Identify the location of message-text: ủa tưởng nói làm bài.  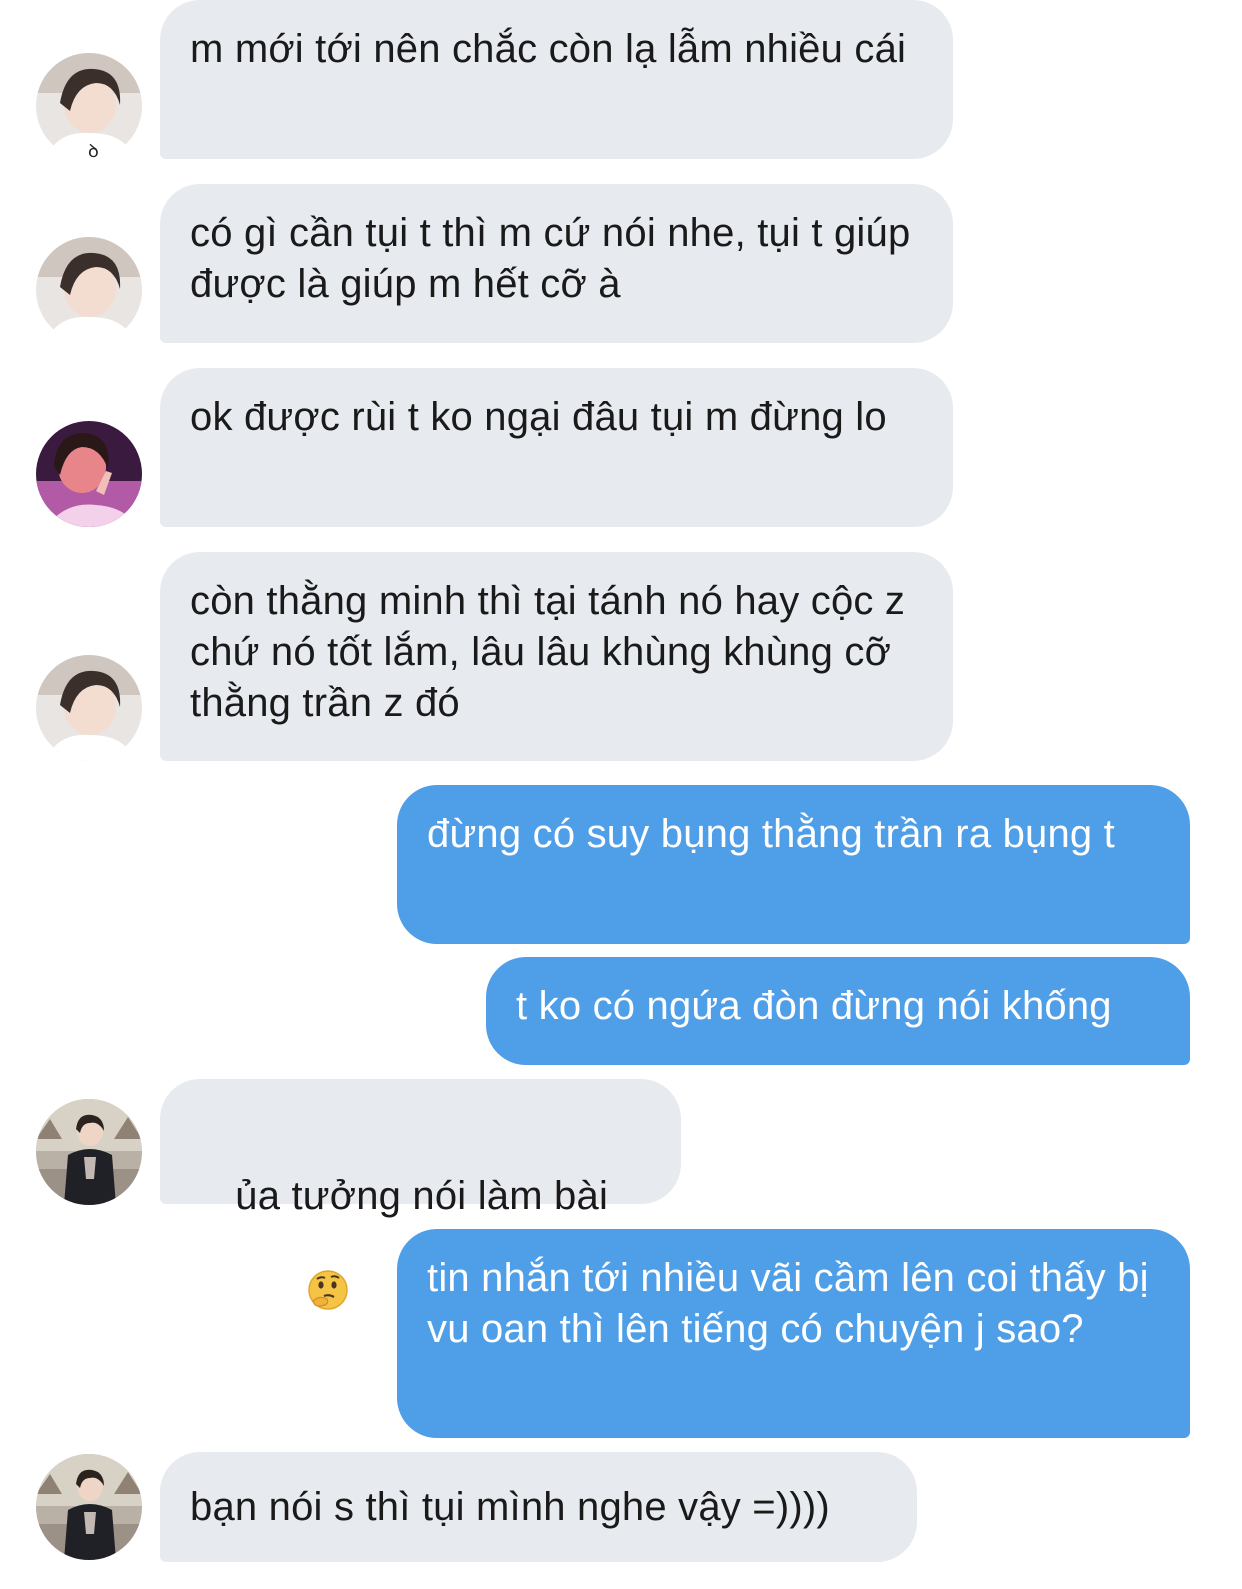
(422, 1196).